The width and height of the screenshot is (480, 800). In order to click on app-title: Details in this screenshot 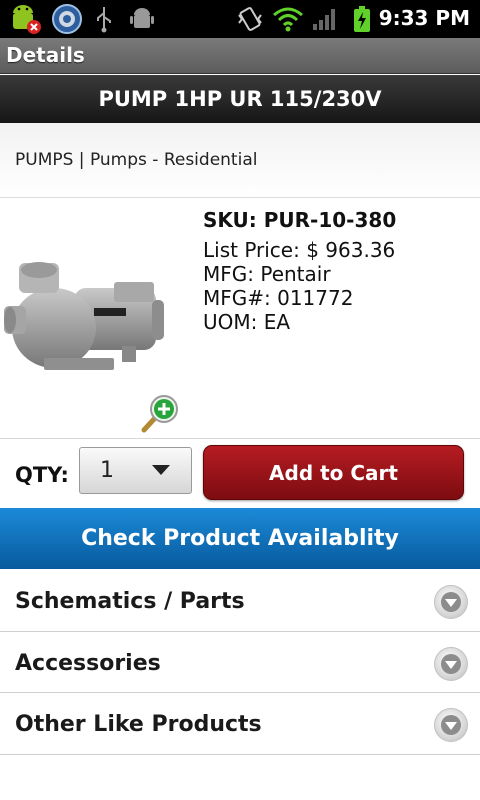, I will do `click(45, 55)`.